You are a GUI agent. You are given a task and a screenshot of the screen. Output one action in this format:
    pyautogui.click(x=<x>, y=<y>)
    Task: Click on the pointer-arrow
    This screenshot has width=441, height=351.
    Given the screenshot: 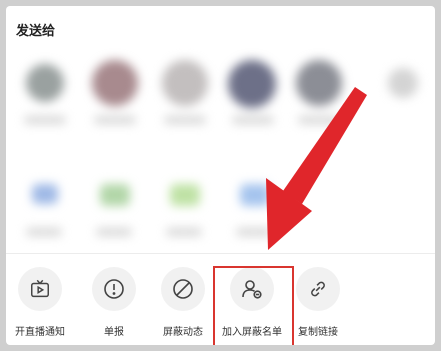 What is the action you would take?
    pyautogui.click(x=316, y=168)
    